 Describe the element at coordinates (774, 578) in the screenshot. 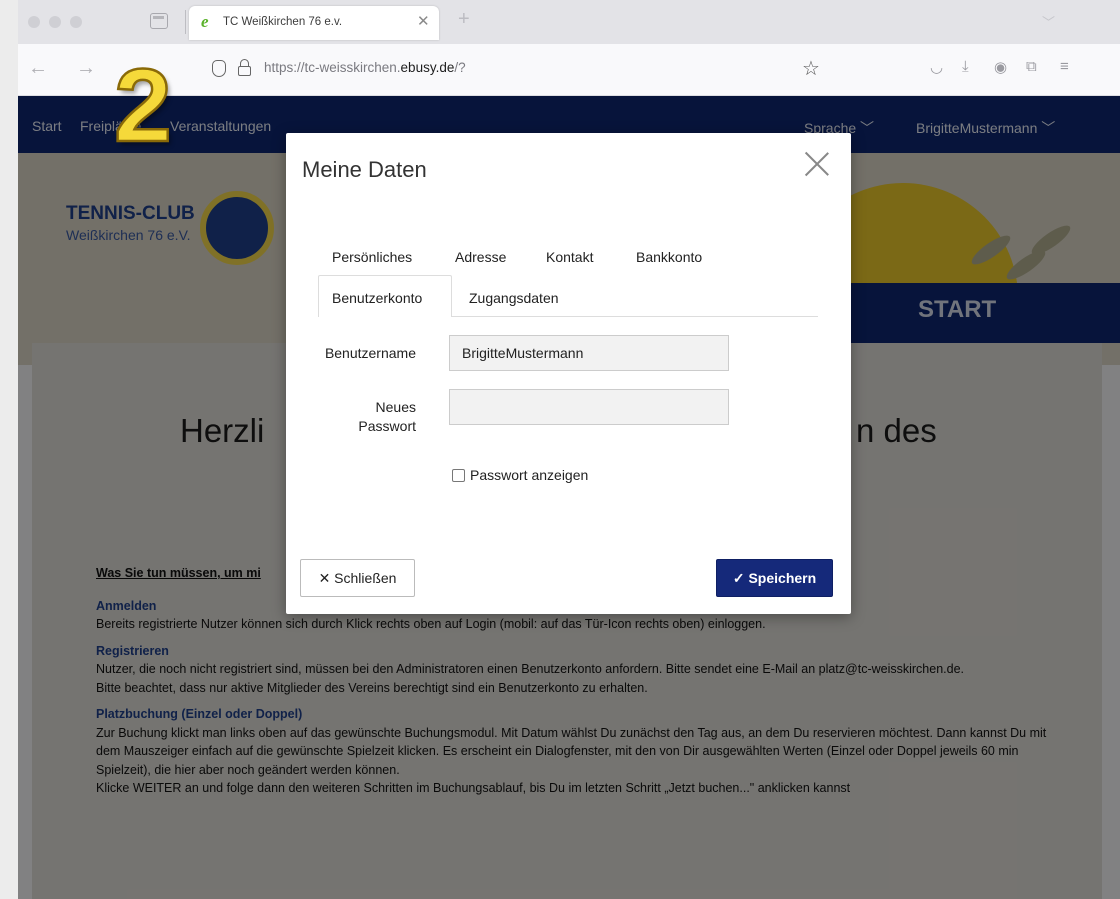

I see `save-button: ✓ Speichern` at that location.